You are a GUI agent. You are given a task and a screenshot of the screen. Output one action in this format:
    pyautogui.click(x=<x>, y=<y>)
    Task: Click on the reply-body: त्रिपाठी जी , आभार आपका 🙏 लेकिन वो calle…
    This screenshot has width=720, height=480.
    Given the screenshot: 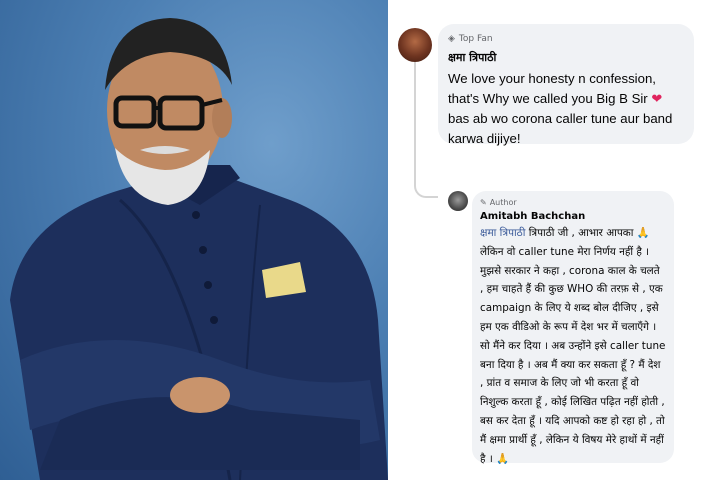 What is the action you would take?
    pyautogui.click(x=573, y=346)
    